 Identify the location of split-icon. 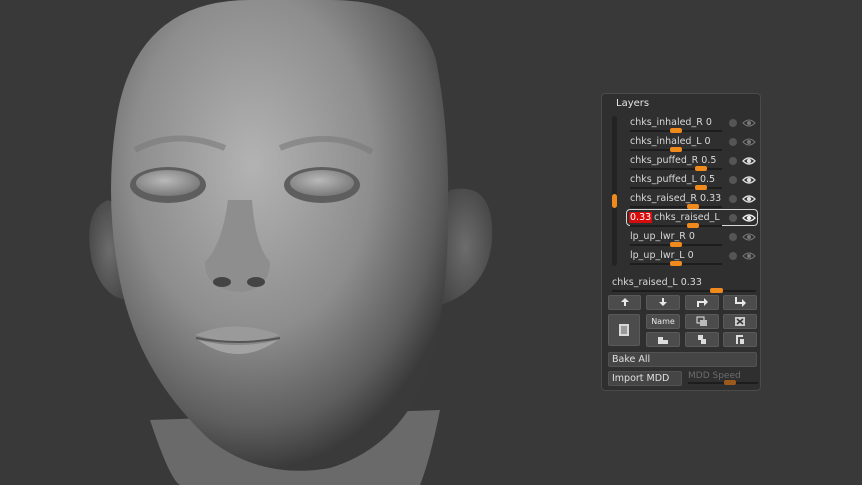
(702, 339).